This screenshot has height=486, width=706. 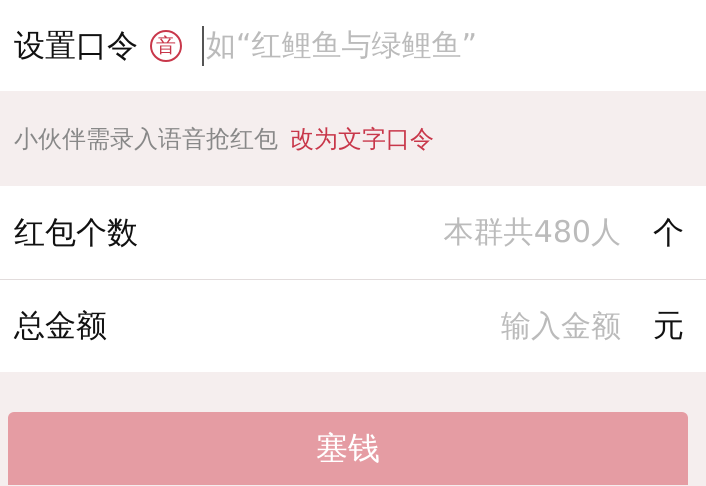 What do you see at coordinates (362, 138) in the screenshot?
I see `switch-link: 改为文字口令` at bounding box center [362, 138].